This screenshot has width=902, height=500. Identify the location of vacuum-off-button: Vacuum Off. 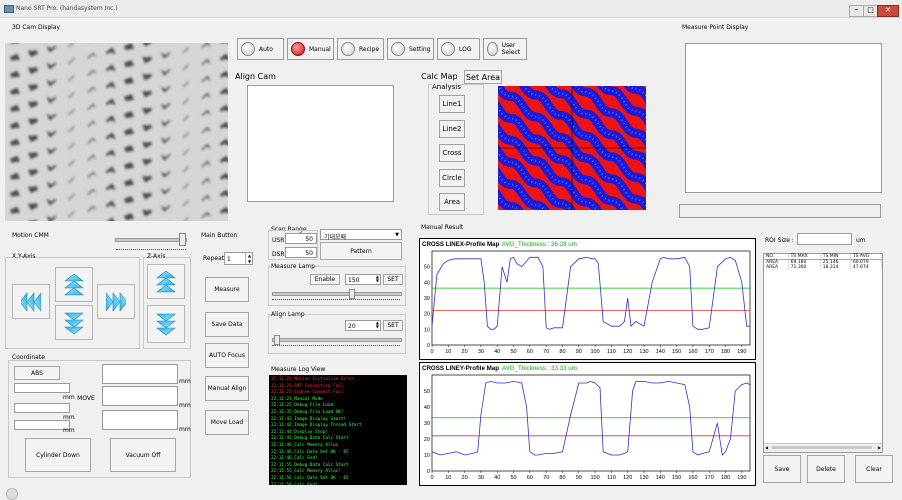
(143, 455).